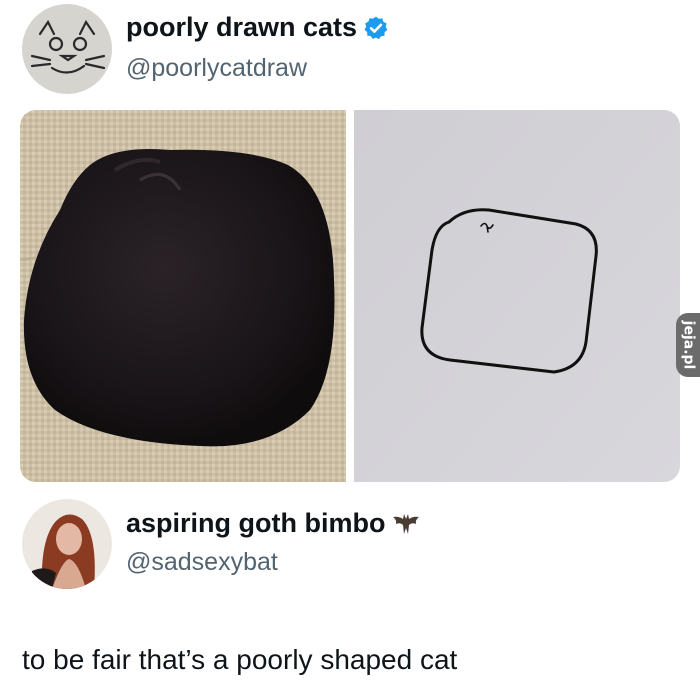 This screenshot has height=689, width=700. Describe the element at coordinates (406, 523) in the screenshot. I see `bat-icon` at that location.